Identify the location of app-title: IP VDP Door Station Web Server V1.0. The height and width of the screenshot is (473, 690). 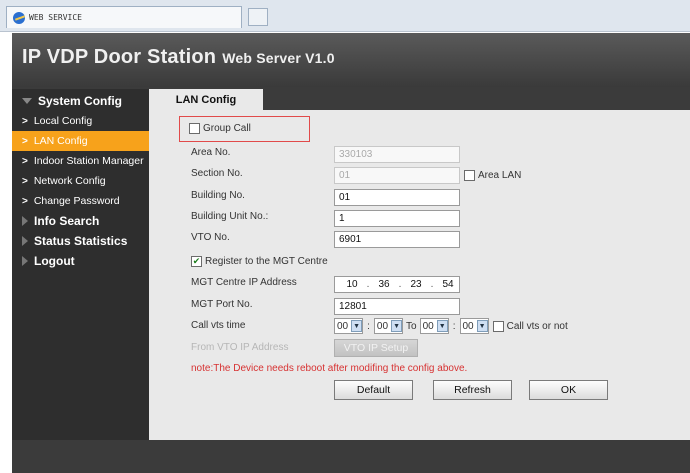
(178, 57).